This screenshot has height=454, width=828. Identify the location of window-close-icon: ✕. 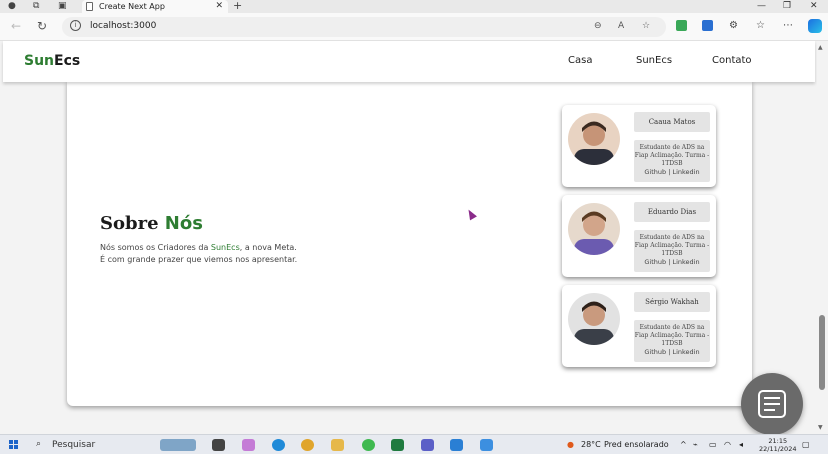
(814, 6).